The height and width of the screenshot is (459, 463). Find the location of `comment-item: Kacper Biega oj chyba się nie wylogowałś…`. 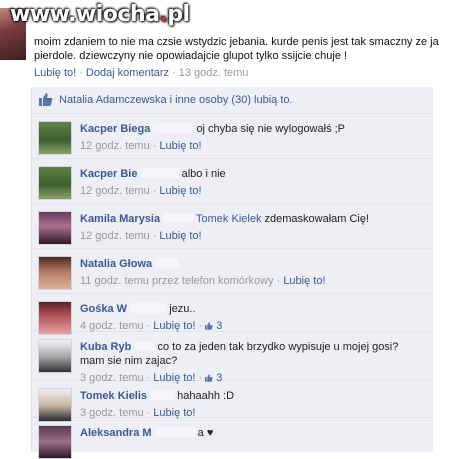

comment-item: Kacper Biega oj chyba się nie wylogowałś… is located at coordinates (232, 136).